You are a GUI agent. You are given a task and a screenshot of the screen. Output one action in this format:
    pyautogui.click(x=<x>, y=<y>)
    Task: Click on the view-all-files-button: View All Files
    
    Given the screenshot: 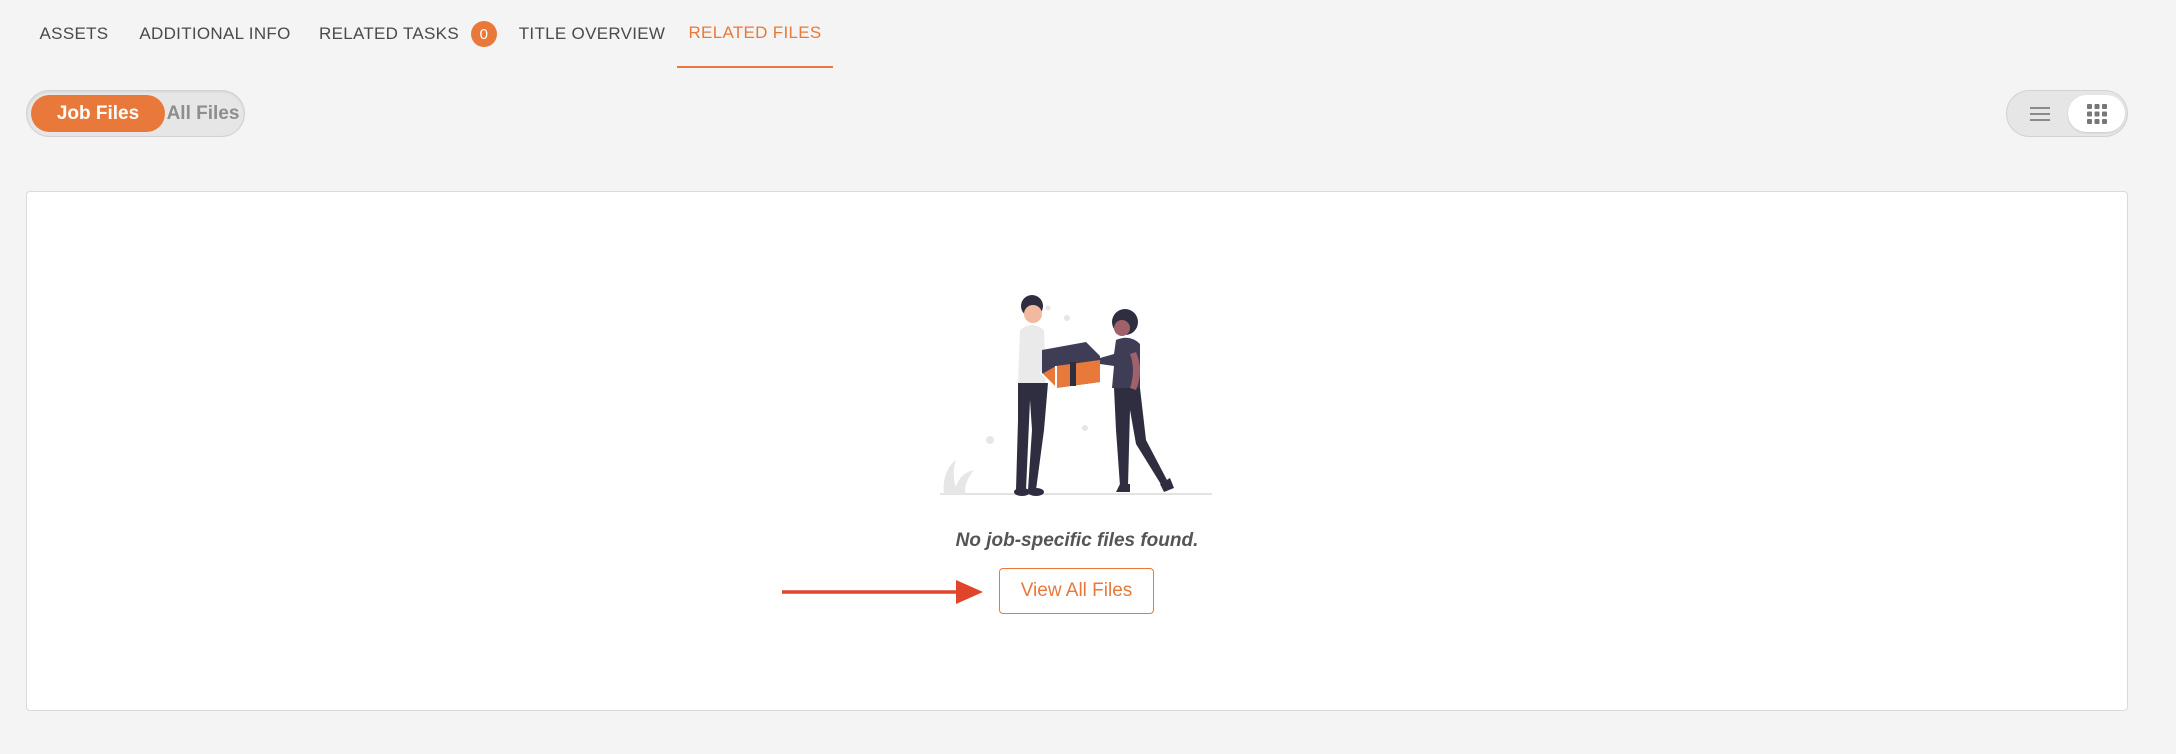 What is the action you would take?
    pyautogui.click(x=1076, y=591)
    